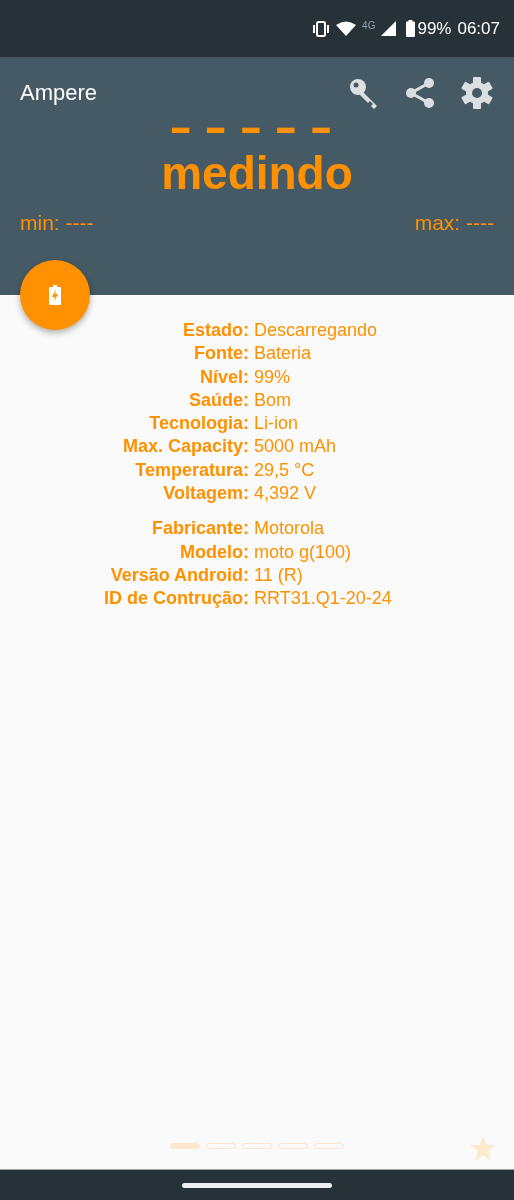 The height and width of the screenshot is (1200, 514). I want to click on max-reading: max: ----, so click(454, 223).